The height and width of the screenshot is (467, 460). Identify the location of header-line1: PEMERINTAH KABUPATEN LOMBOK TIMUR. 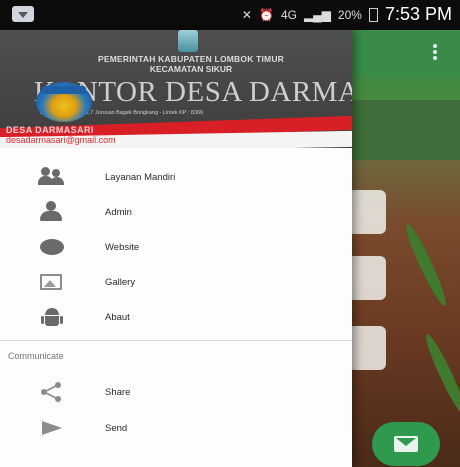
(191, 59).